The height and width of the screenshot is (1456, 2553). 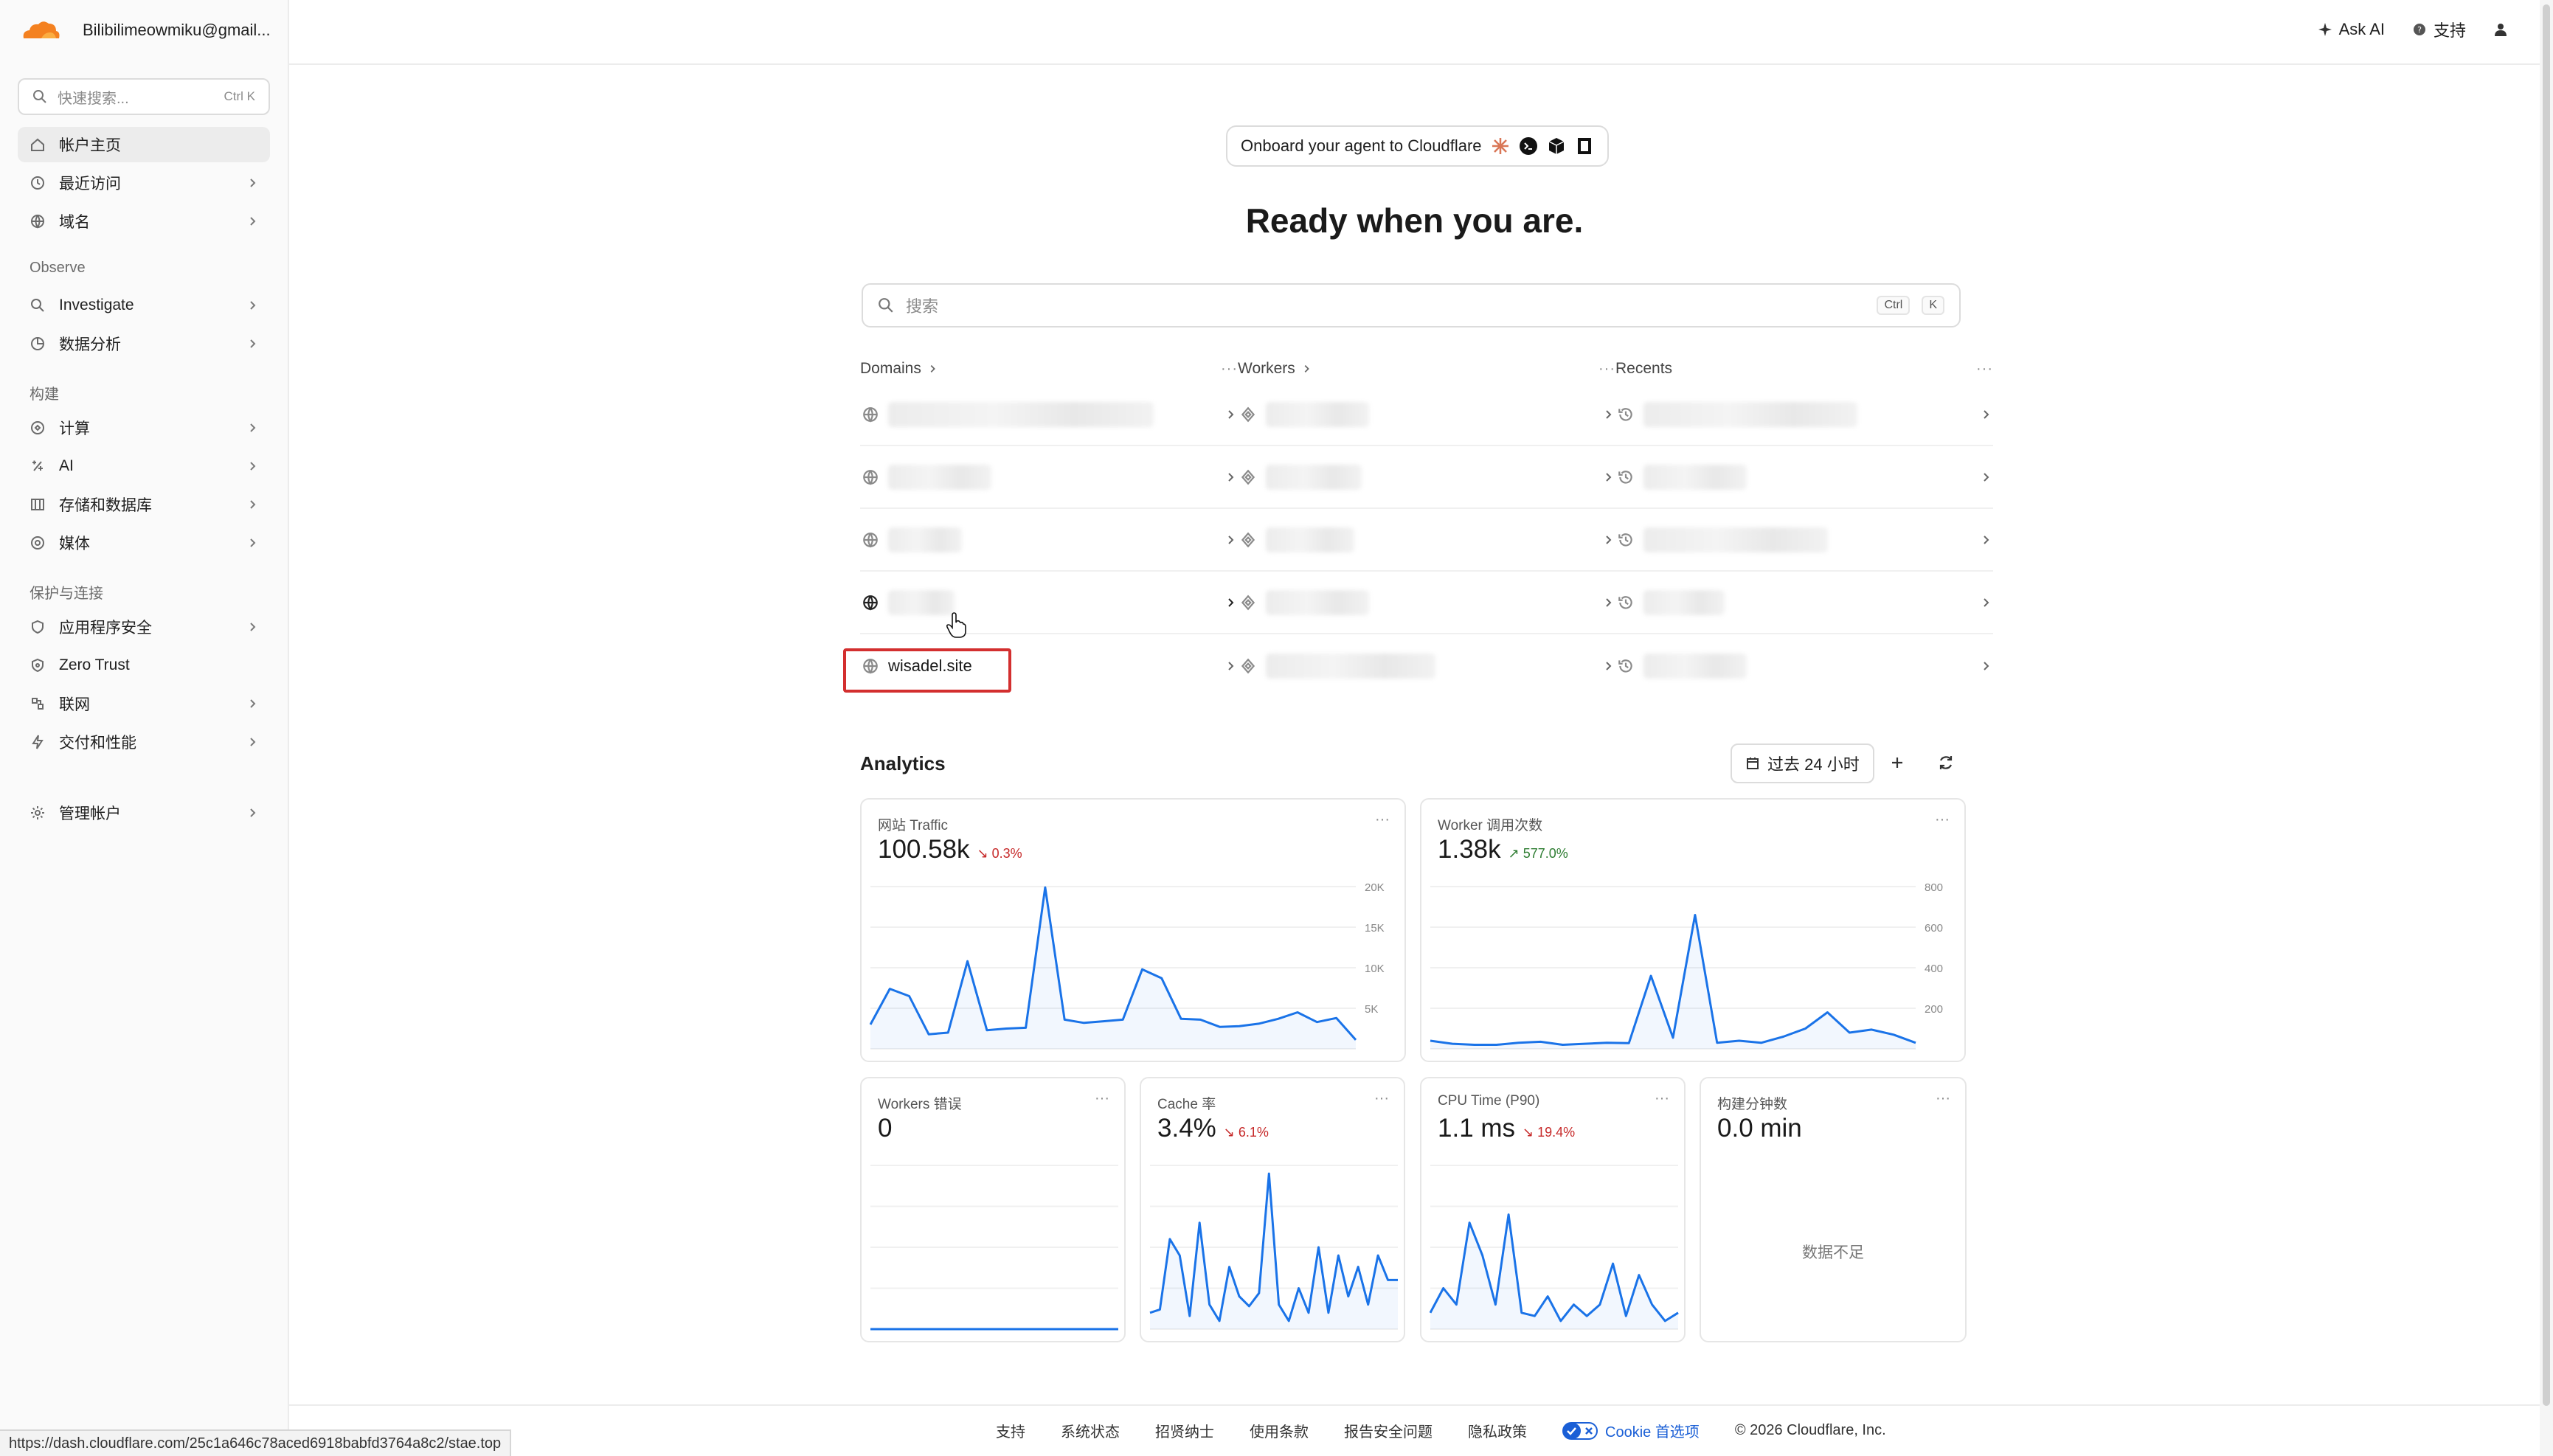 What do you see at coordinates (1985, 369) in the screenshot?
I see `recents-more-button: ···` at bounding box center [1985, 369].